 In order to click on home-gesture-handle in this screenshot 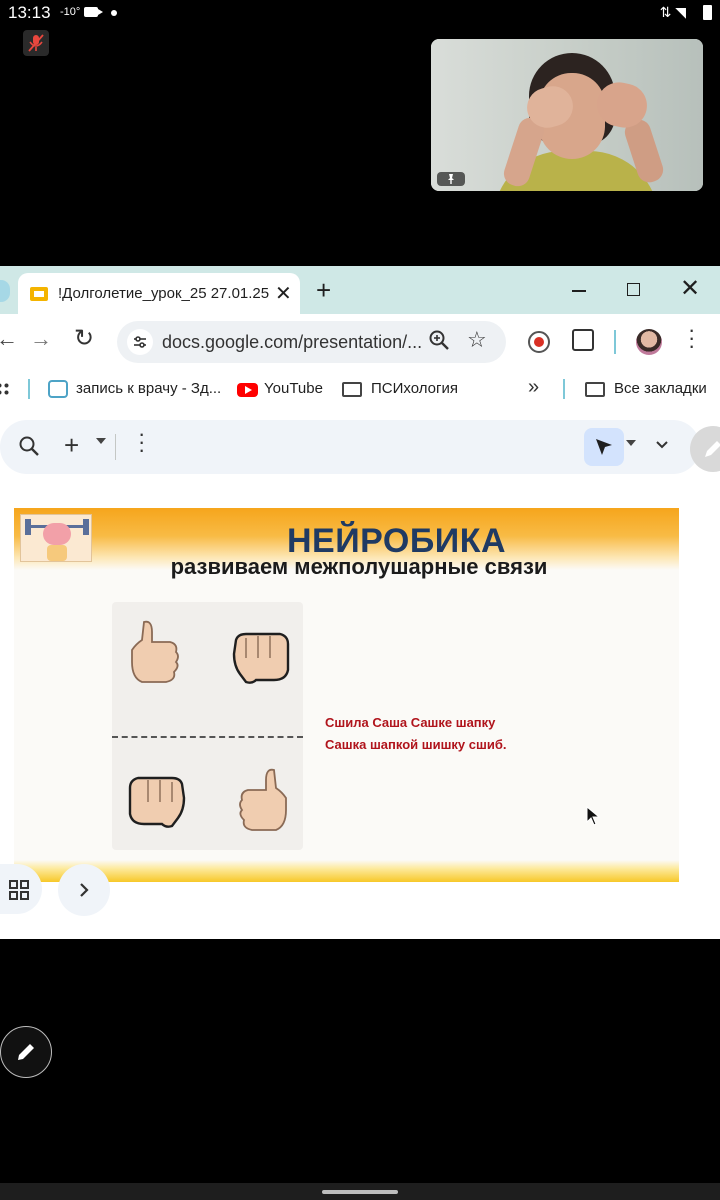, I will do `click(360, 1192)`.